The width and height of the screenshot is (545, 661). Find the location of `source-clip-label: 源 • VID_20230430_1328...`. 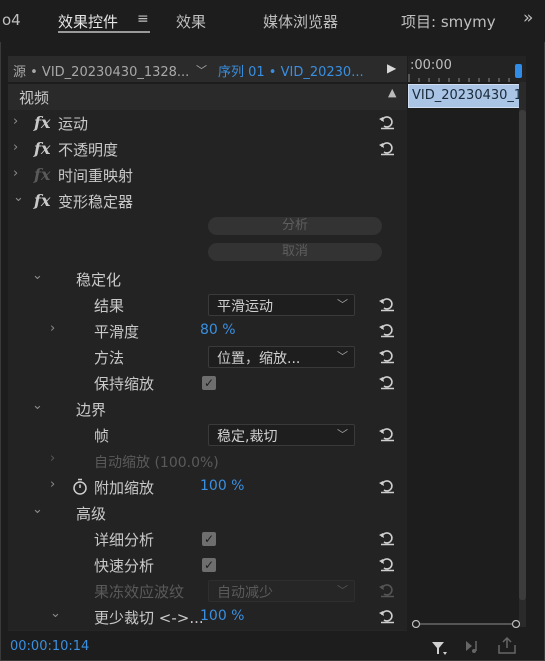

source-clip-label: 源 • VID_20230430_1328... is located at coordinates (101, 70).